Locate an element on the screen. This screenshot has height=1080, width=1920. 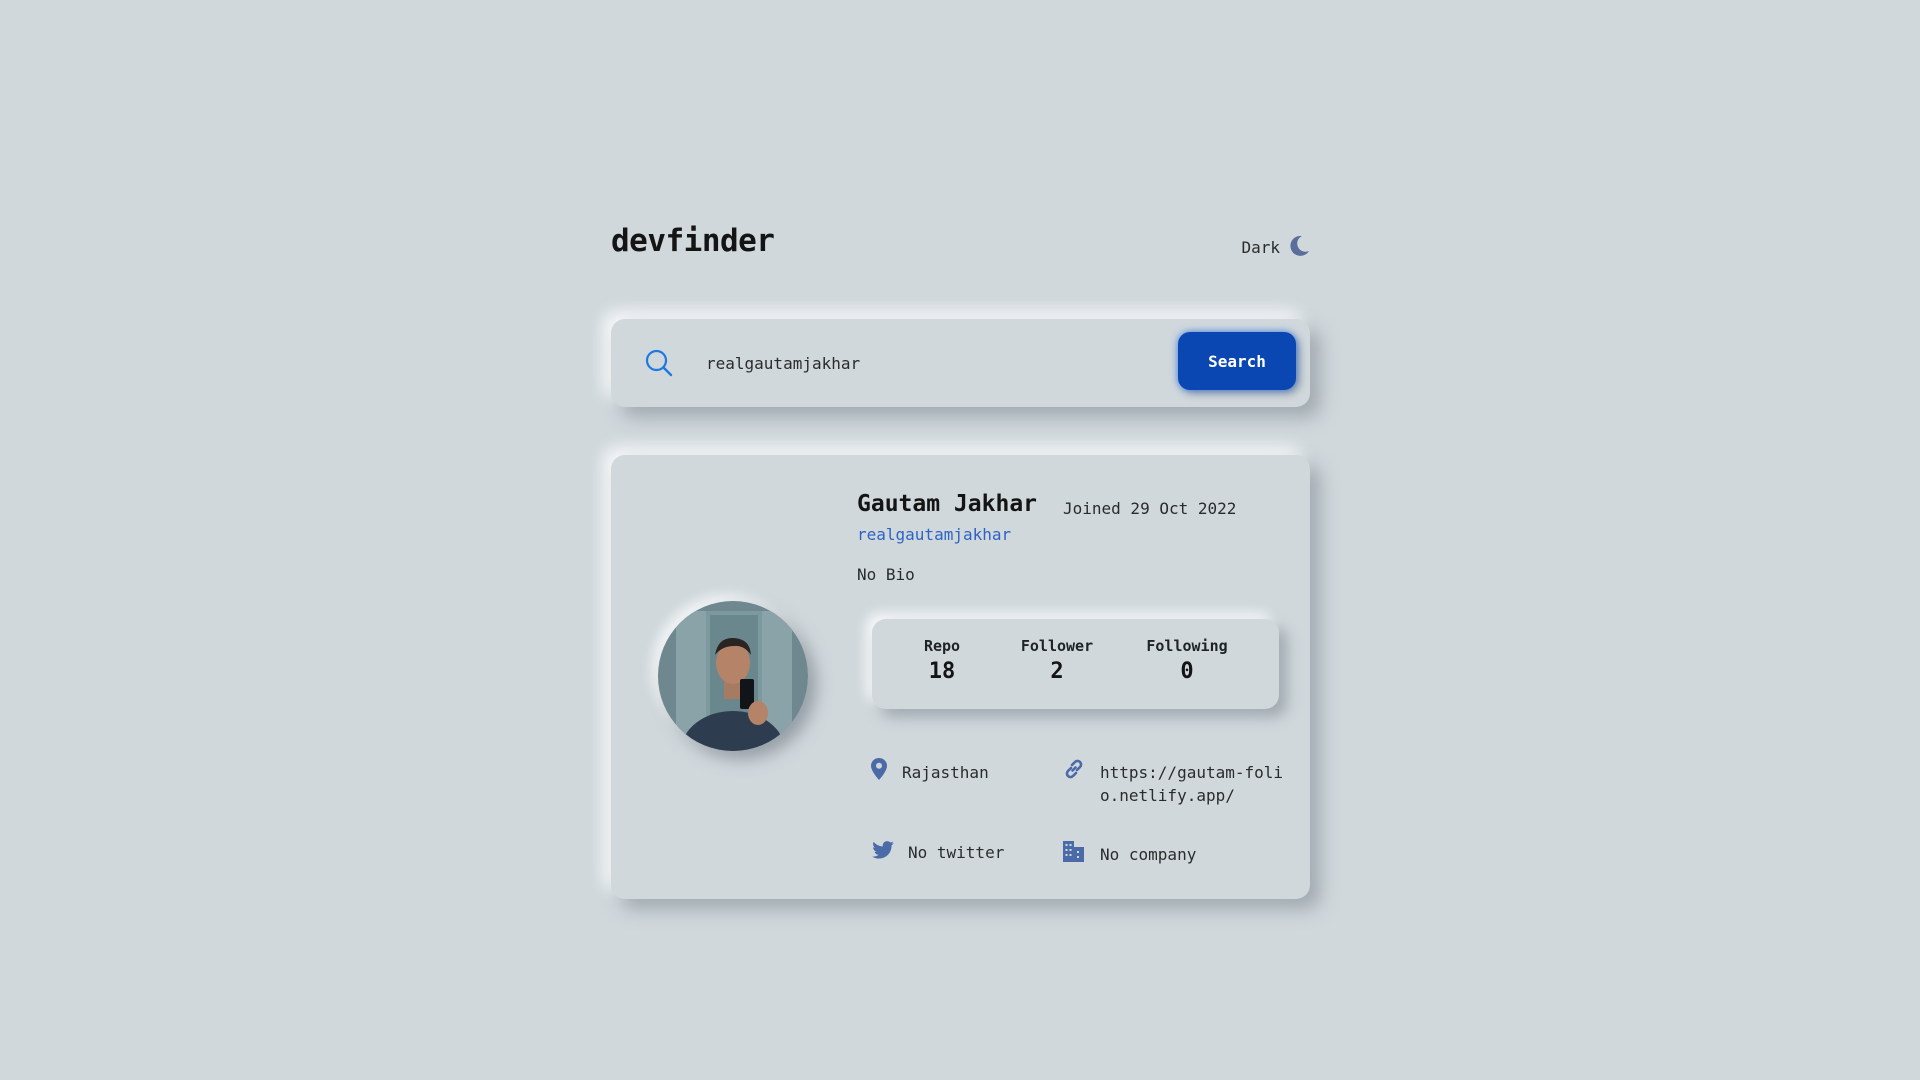
stat-repo: Repo 18 is located at coordinates (942, 660).